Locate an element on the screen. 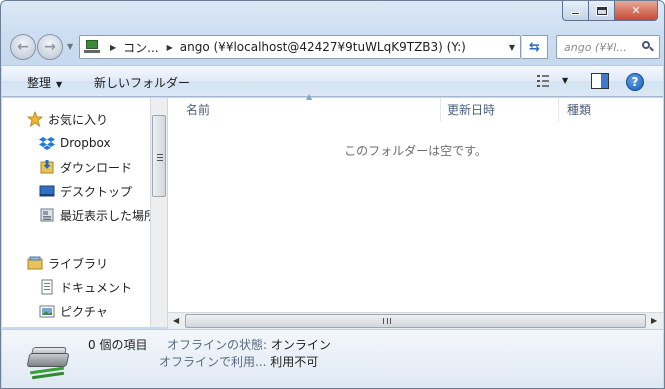 The width and height of the screenshot is (665, 389). maximize-icon is located at coordinates (601, 10).